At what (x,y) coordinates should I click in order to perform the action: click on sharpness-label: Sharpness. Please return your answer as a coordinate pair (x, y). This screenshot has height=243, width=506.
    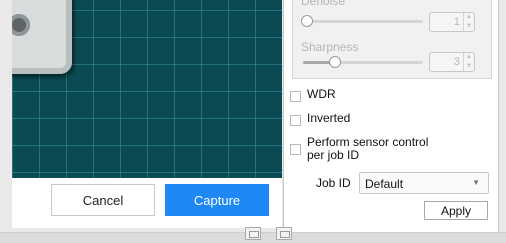
    Looking at the image, I should click on (330, 47).